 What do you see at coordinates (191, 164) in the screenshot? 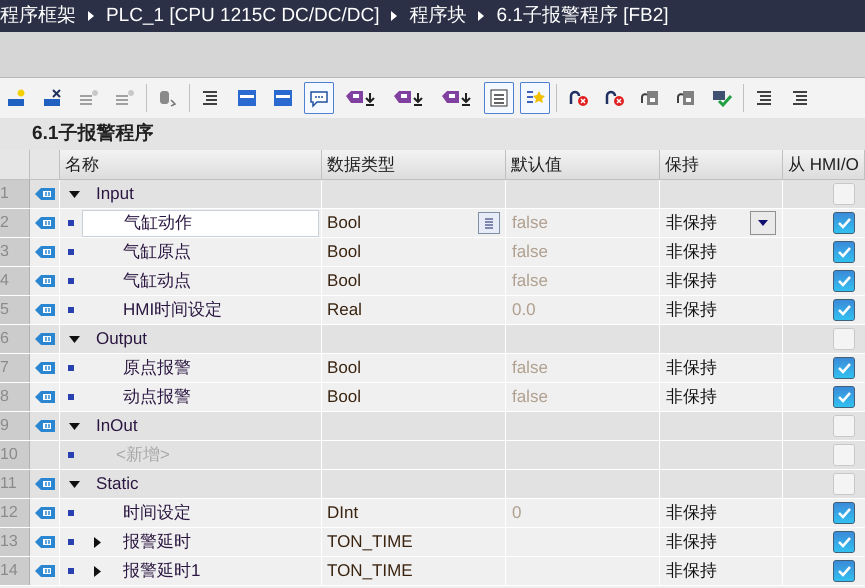
I see `column-header: 名称` at bounding box center [191, 164].